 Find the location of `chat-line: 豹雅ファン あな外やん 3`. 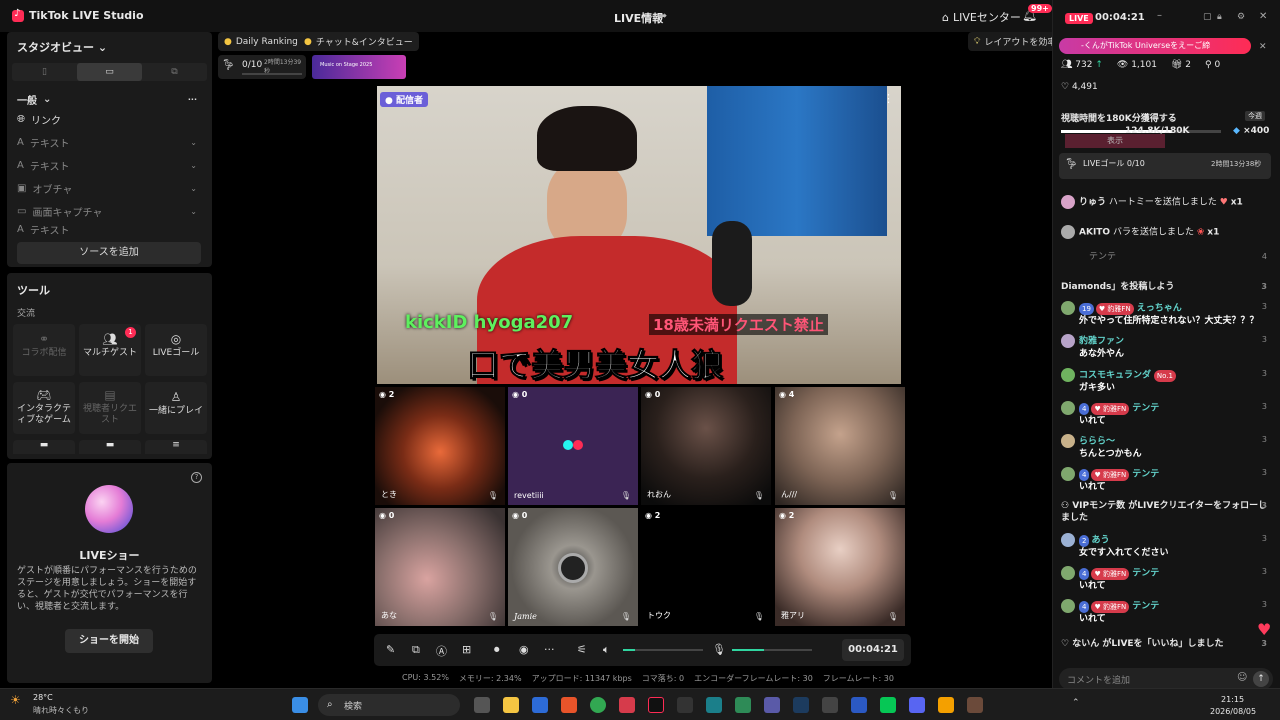

chat-line: 豹雅ファン あな外やん 3 is located at coordinates (1166, 347).